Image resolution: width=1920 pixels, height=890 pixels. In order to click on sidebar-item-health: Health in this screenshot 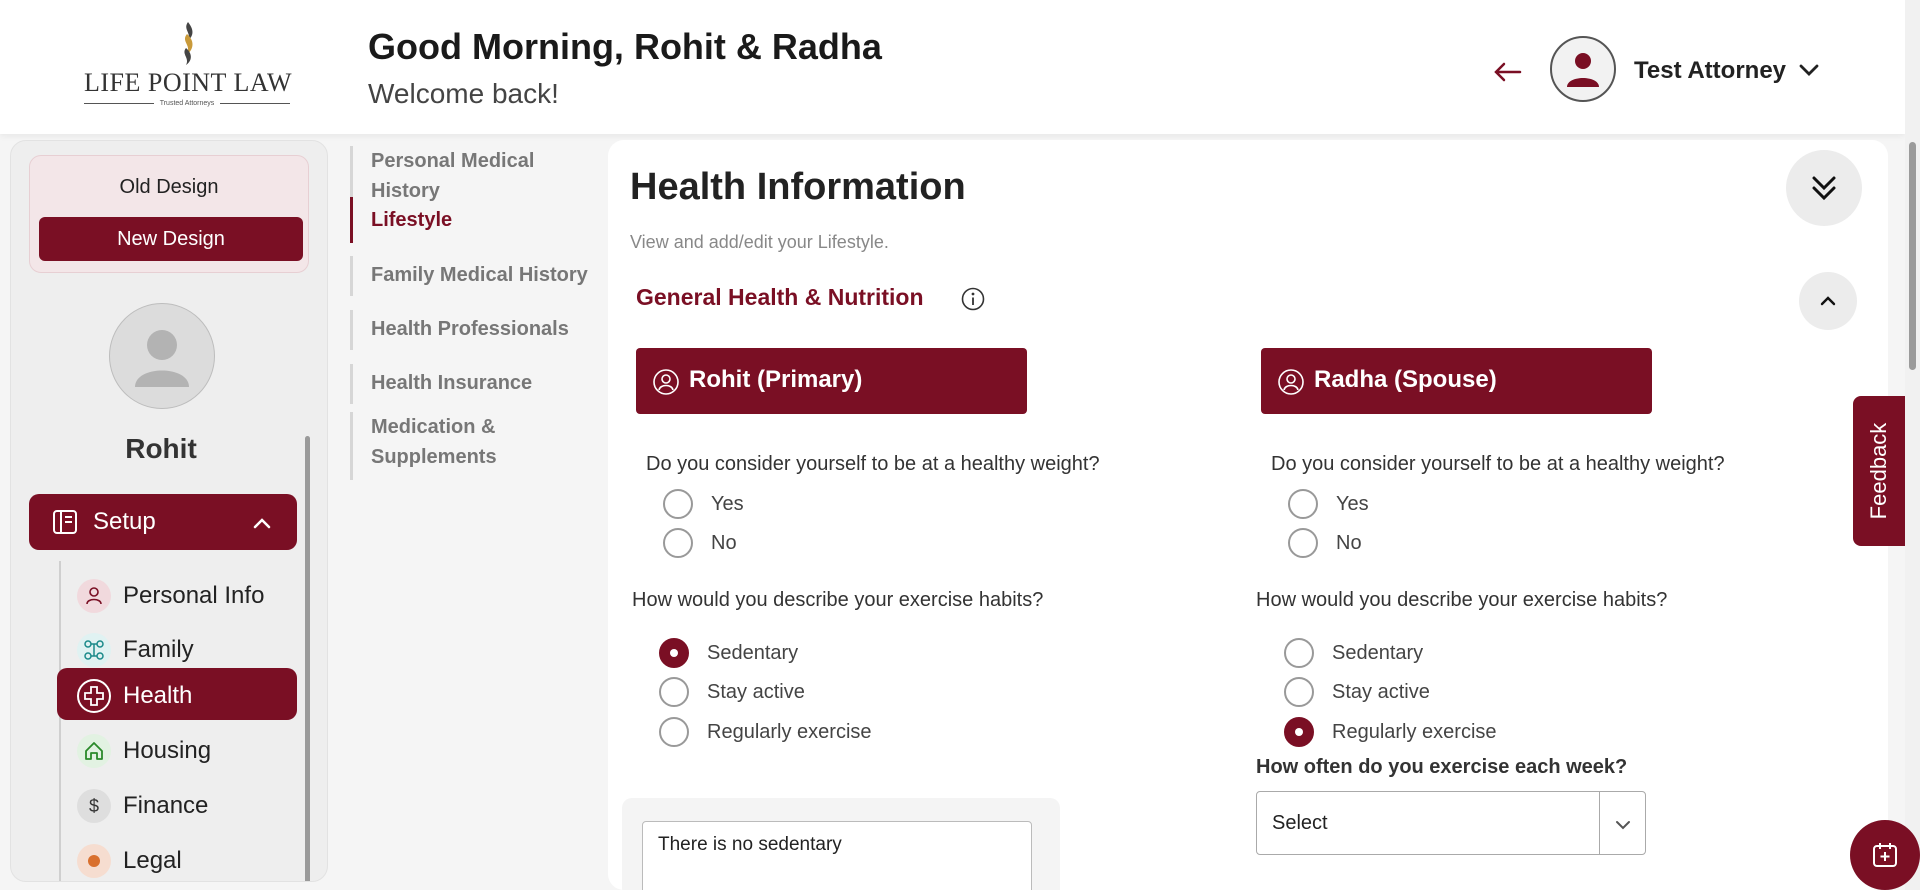, I will do `click(177, 694)`.